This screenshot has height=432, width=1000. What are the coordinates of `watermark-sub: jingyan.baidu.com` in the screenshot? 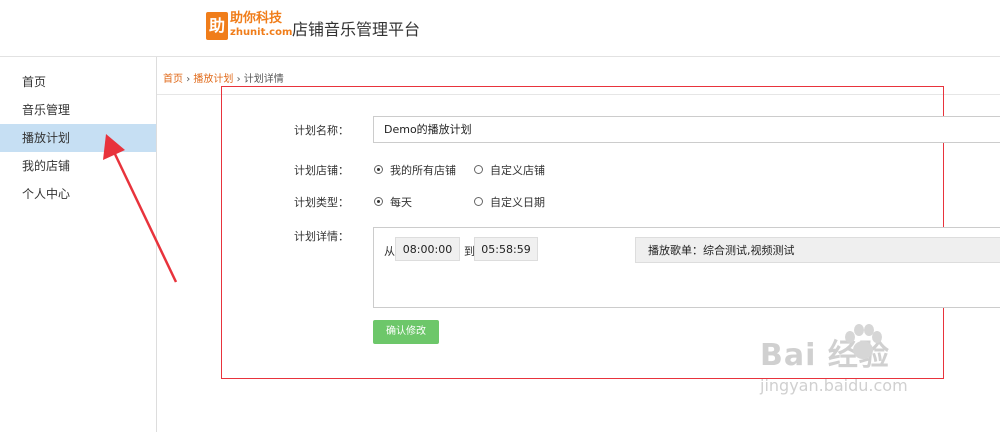 It's located at (834, 385).